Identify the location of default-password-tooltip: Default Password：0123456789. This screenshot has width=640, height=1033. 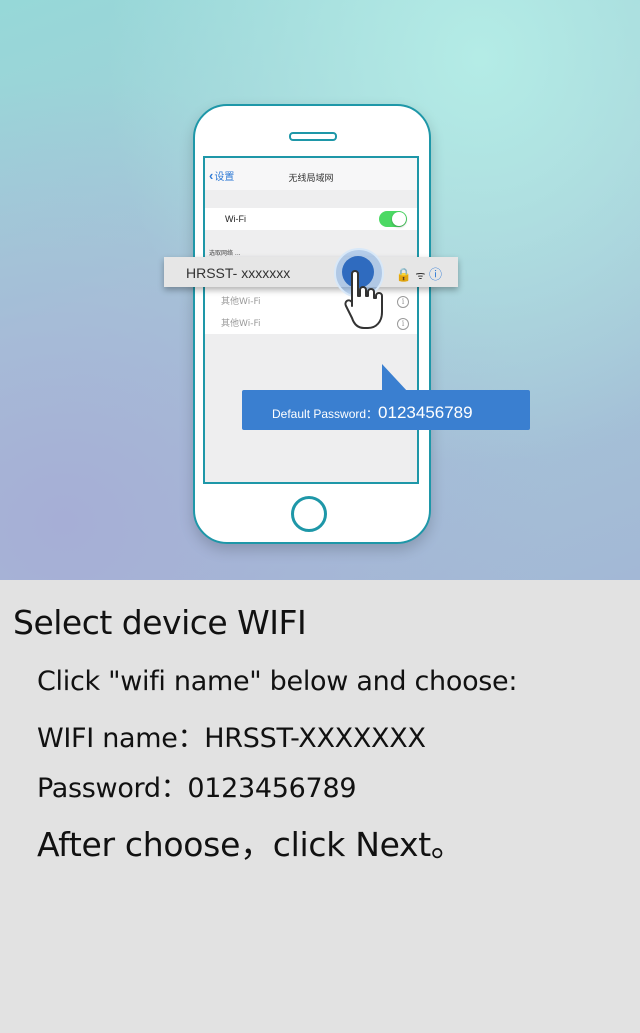
(386, 410).